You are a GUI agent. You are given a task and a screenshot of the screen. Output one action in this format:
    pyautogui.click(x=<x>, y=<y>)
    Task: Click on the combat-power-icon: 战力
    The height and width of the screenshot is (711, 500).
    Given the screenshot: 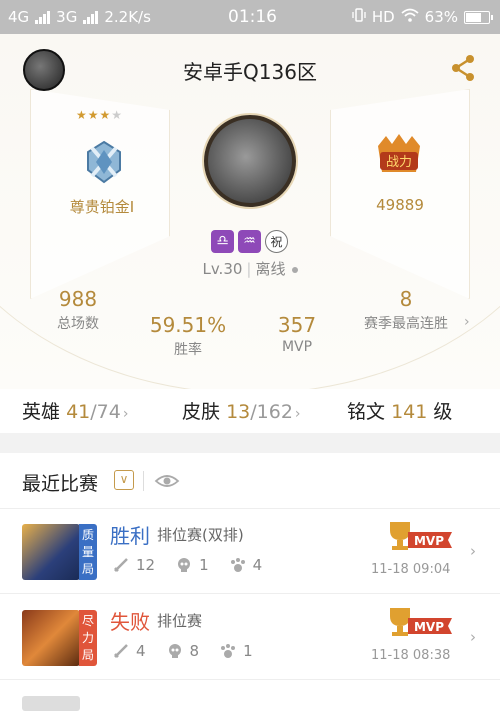 What is the action you would take?
    pyautogui.click(x=399, y=157)
    